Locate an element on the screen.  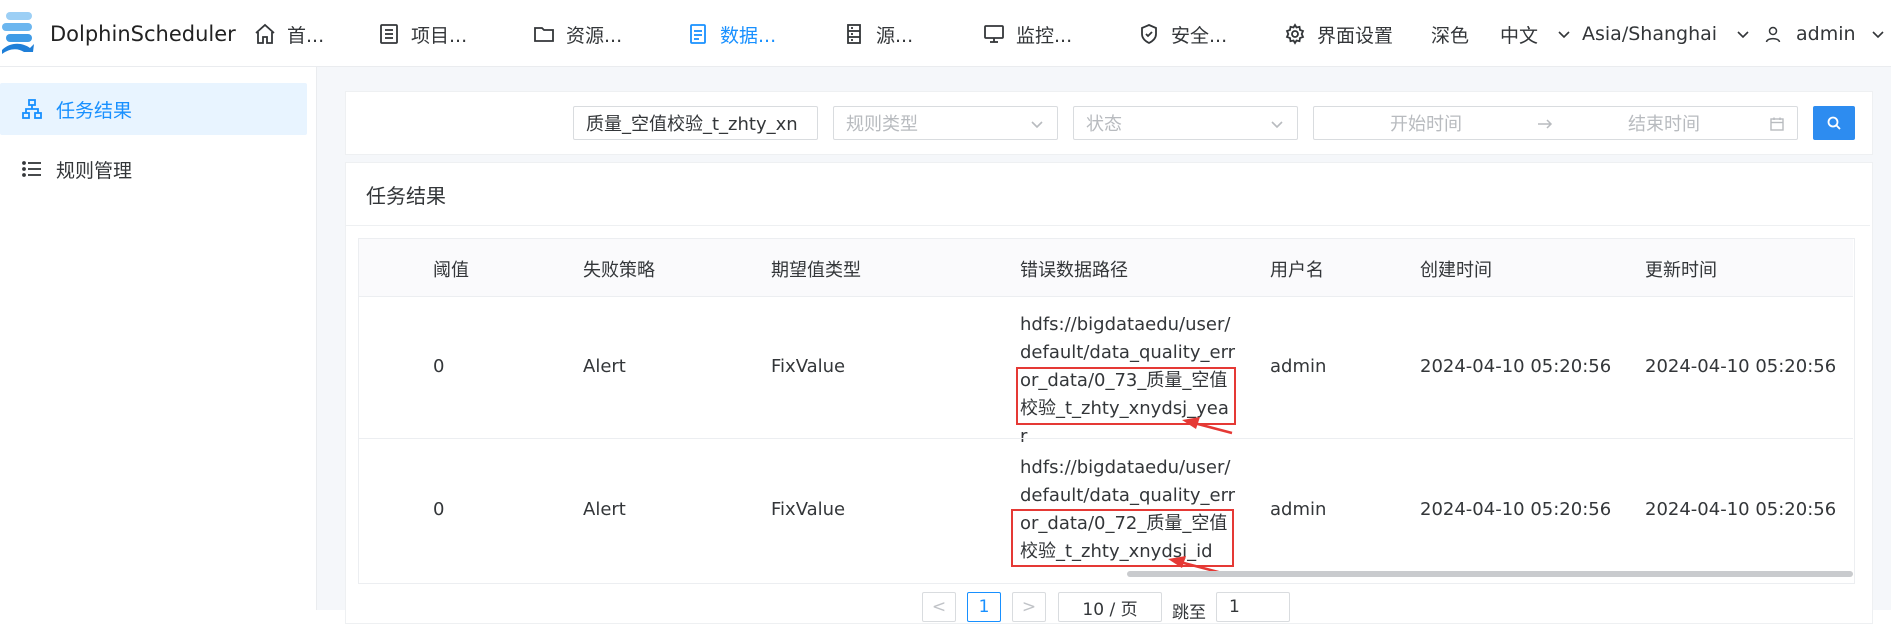
timezone-dropdown: Asia/Shanghai is located at coordinates (1666, 34).